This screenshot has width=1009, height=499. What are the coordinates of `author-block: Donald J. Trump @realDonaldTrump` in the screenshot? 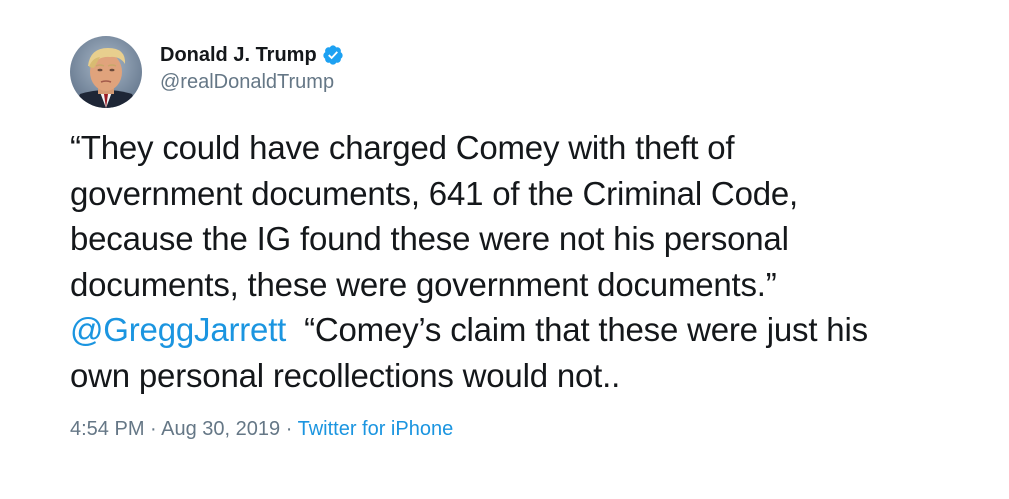 It's located at (252, 67).